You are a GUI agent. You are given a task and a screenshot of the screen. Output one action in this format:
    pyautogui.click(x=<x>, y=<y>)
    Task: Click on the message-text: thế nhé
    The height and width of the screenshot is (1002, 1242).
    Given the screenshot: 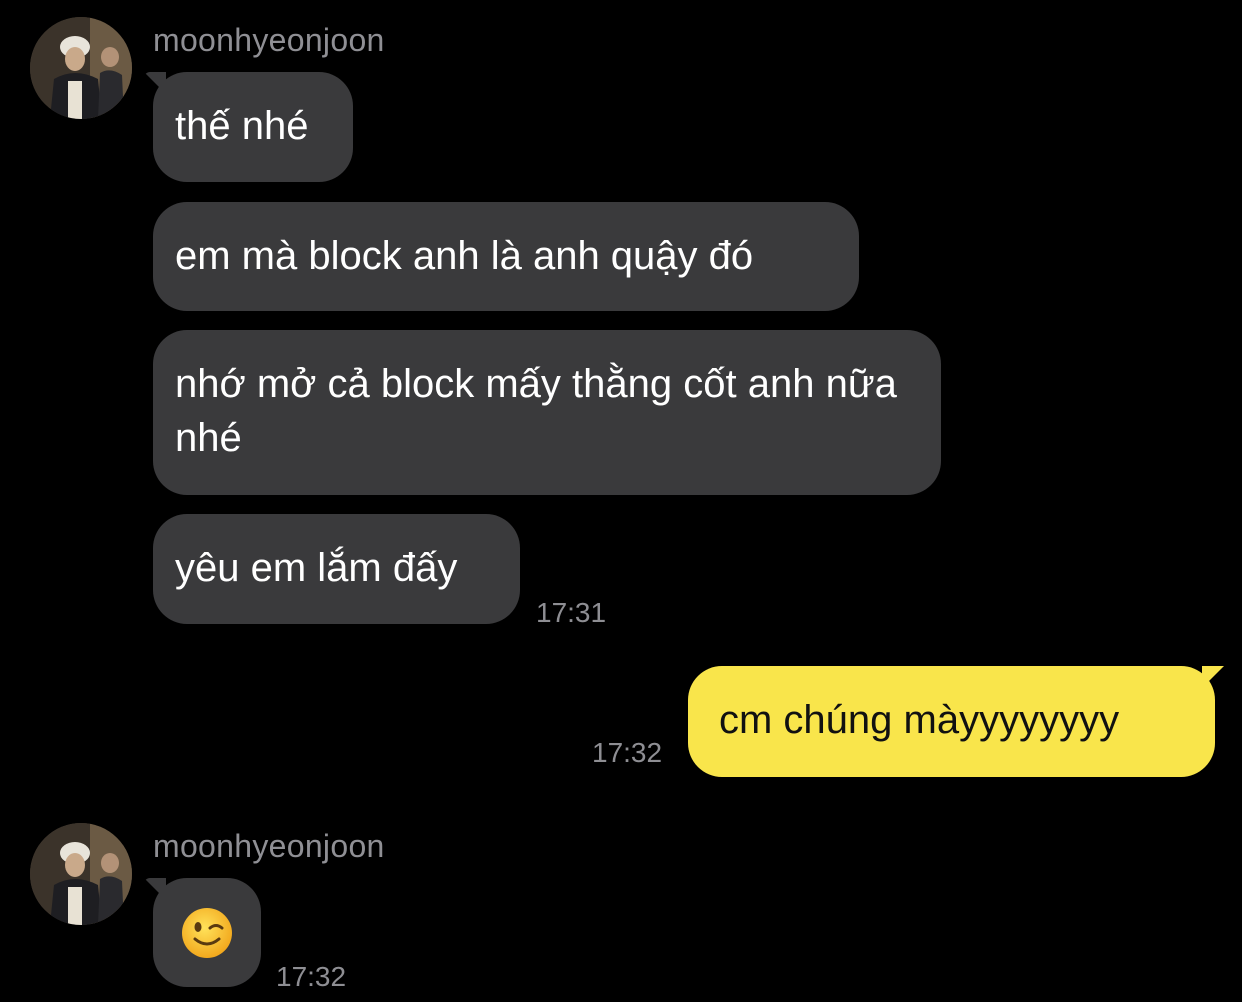 What is the action you would take?
    pyautogui.click(x=242, y=126)
    